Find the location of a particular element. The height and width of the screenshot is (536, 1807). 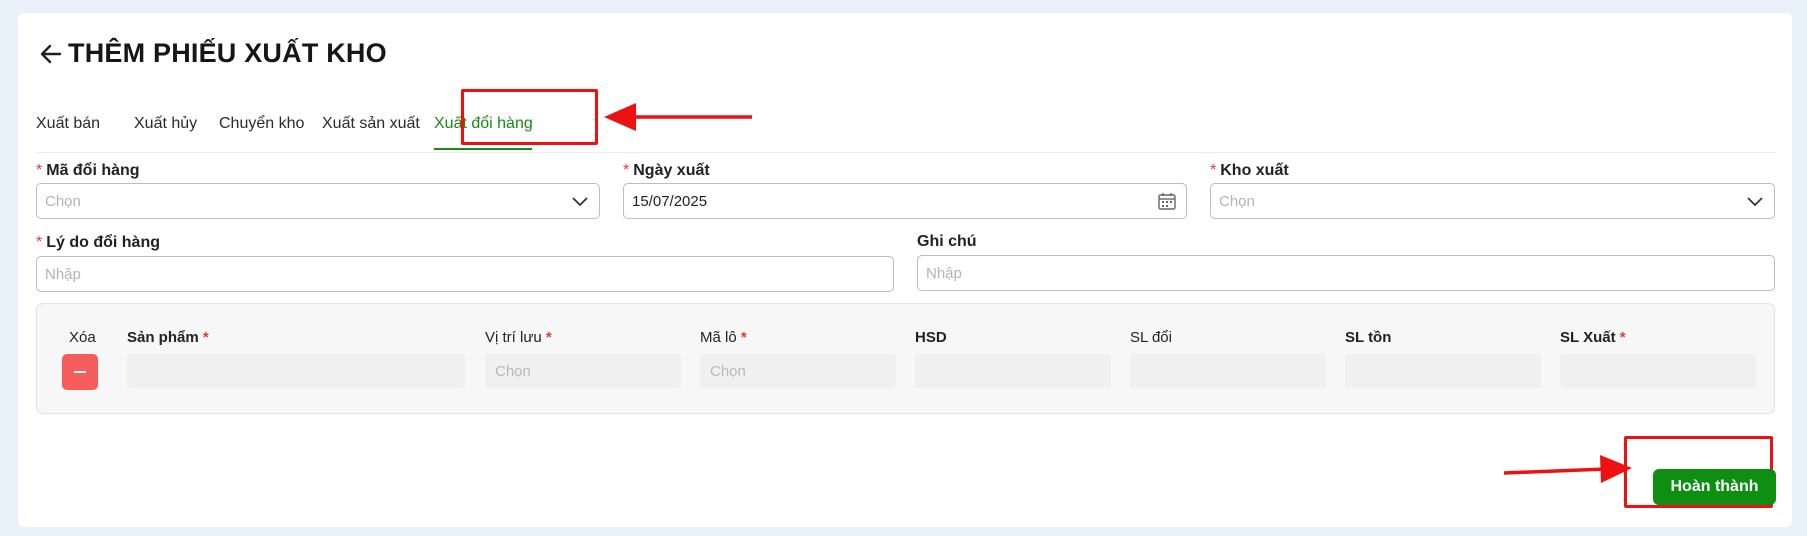

page-title: THÊM PHIẾU XUẤT KHO is located at coordinates (227, 53).